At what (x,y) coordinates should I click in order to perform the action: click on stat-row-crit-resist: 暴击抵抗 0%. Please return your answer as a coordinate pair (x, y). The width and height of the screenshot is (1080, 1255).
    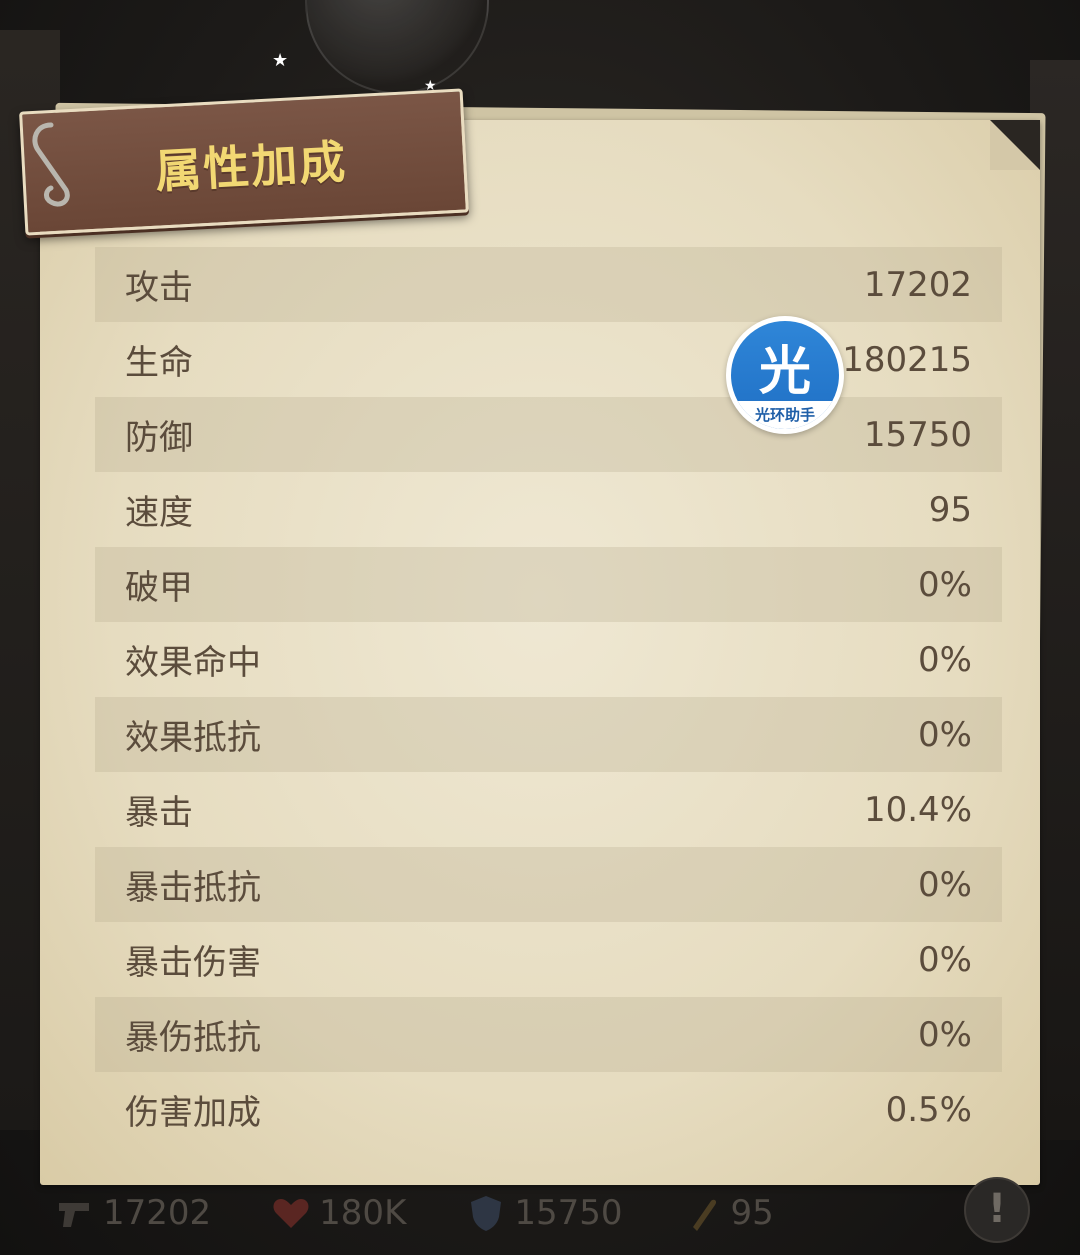
    Looking at the image, I should click on (548, 884).